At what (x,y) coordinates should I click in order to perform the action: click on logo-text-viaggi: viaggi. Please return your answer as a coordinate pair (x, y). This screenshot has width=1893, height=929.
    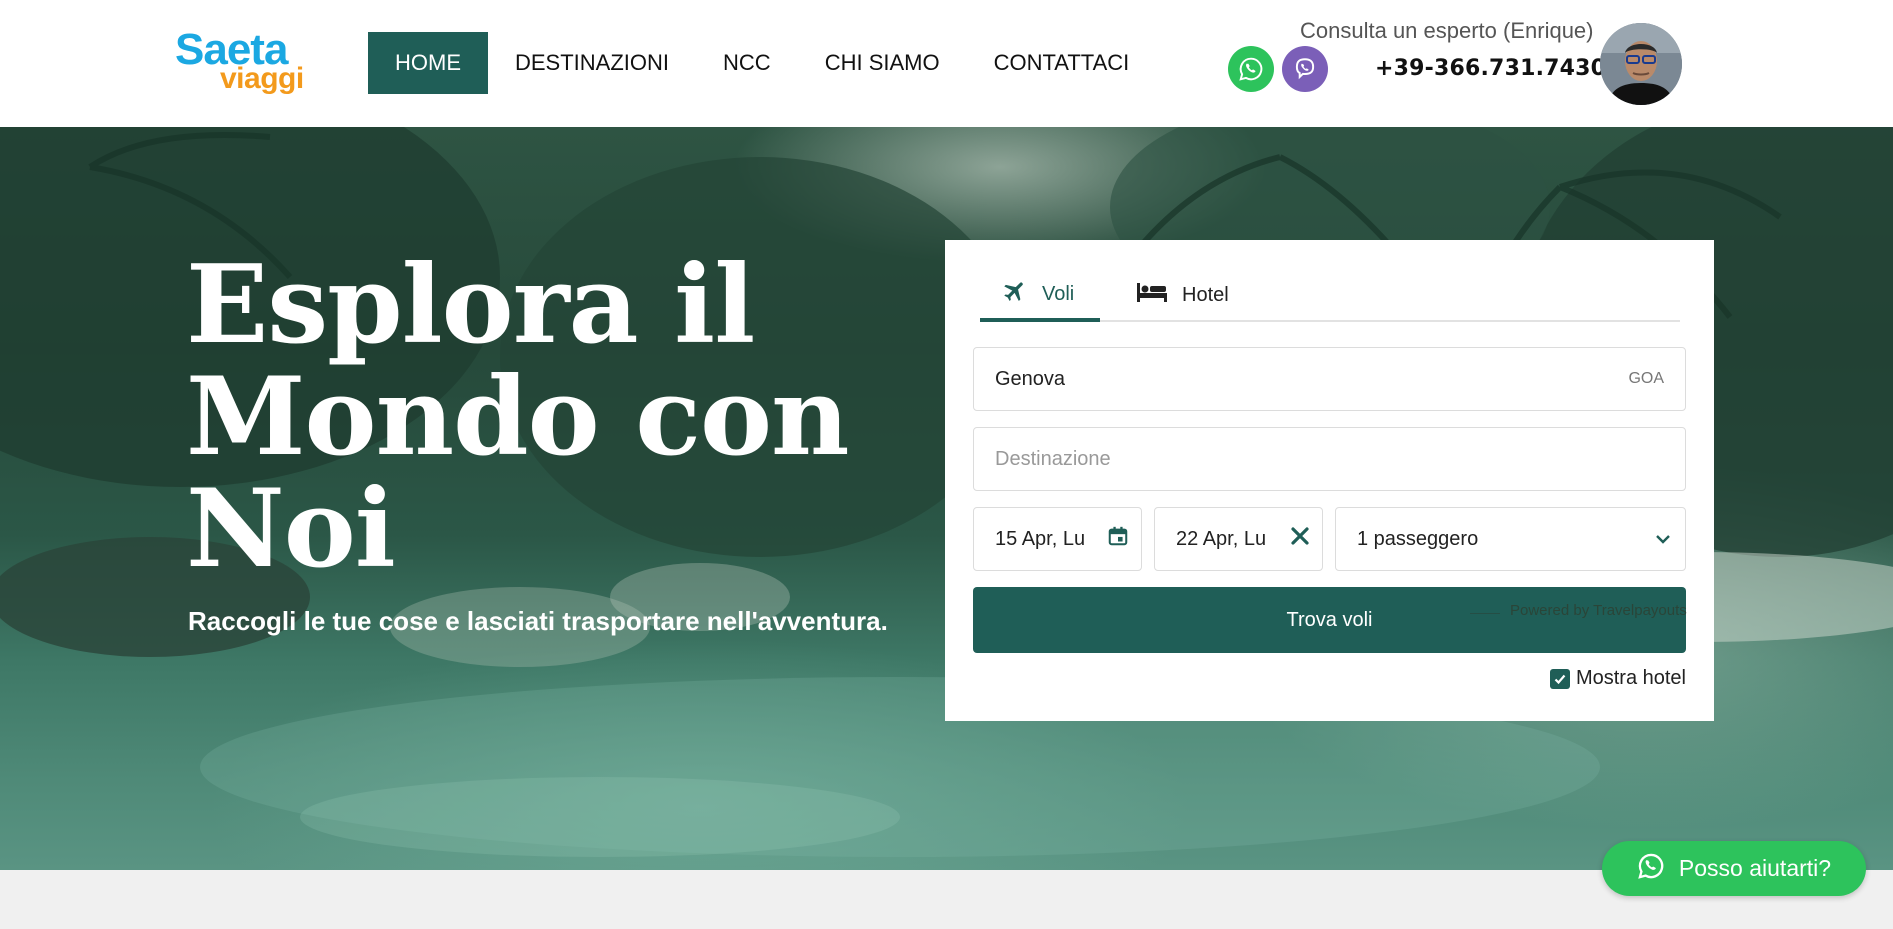
    Looking at the image, I should click on (262, 78).